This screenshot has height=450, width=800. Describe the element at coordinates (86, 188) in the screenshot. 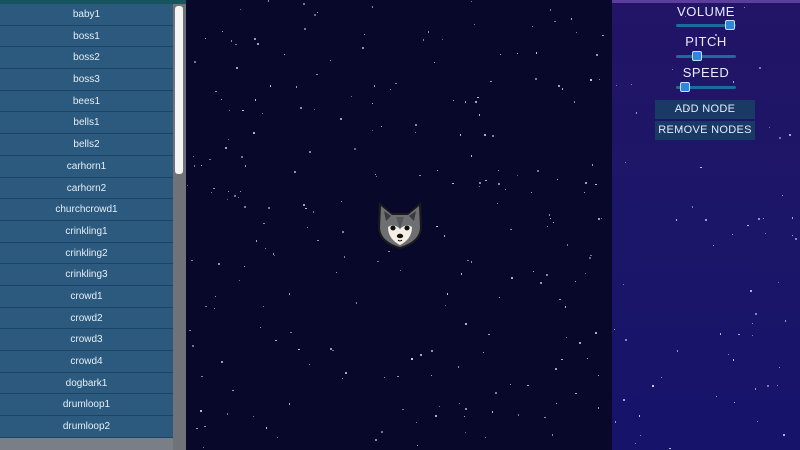

I see `sound-list-item: carhorn2` at that location.